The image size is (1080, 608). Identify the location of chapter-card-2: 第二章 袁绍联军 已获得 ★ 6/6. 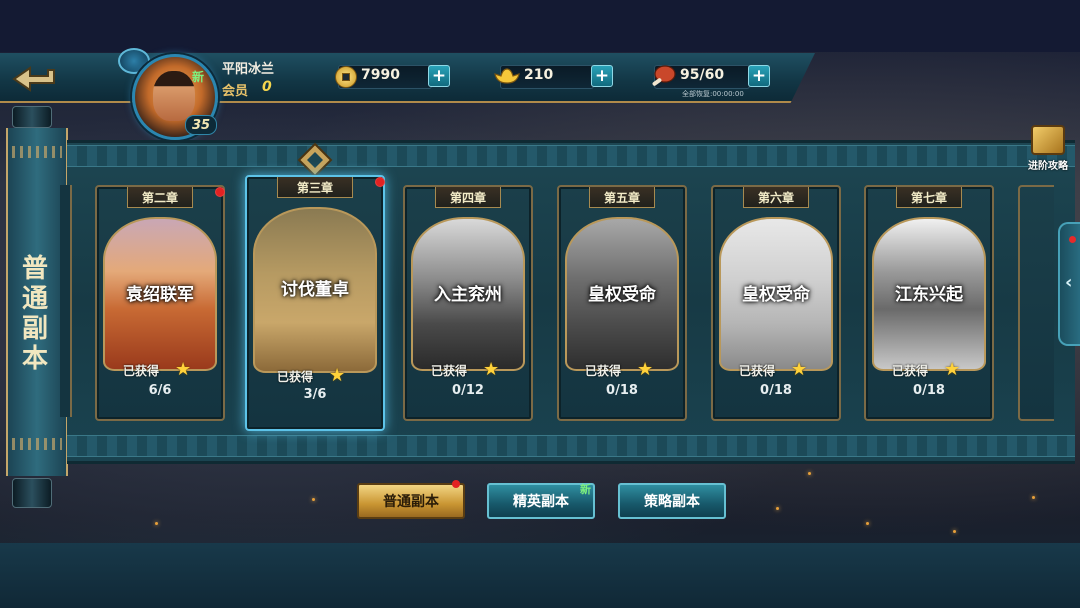
(160, 303).